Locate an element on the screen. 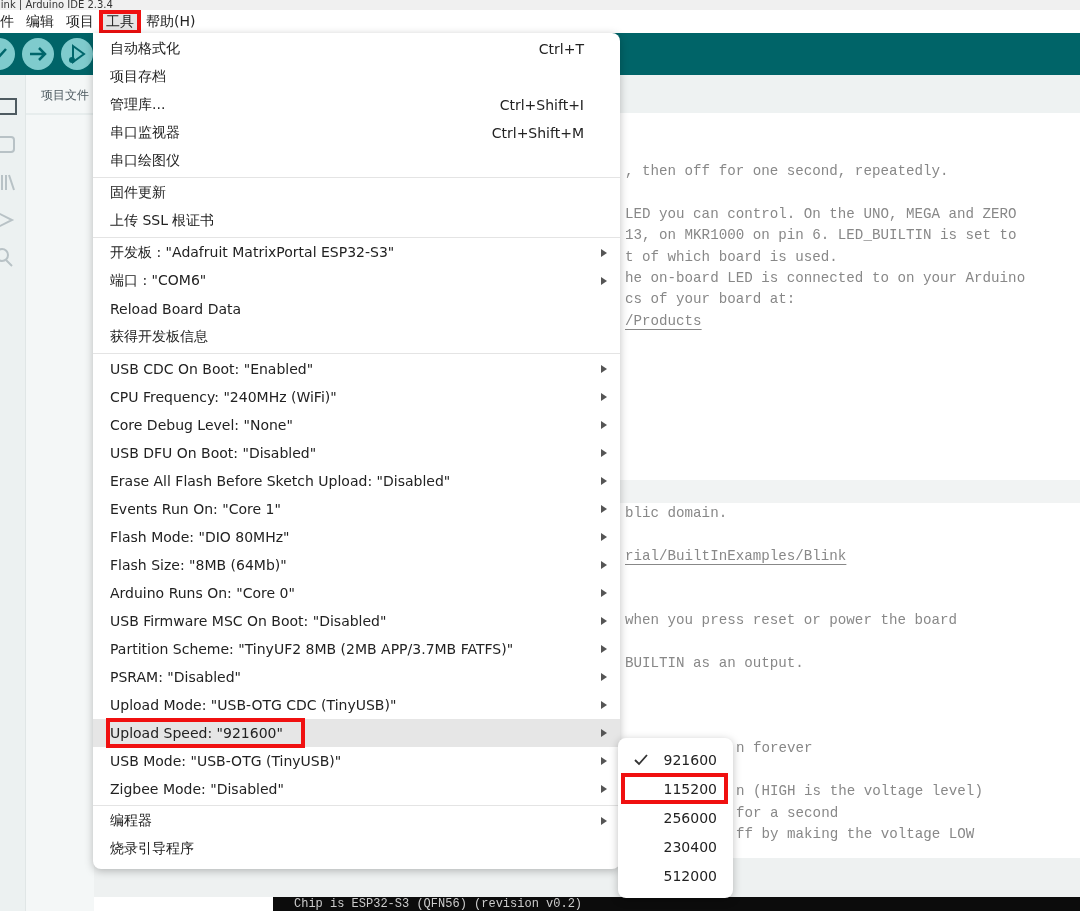 Image resolution: width=1080 pixels, height=911 pixels. shortcut-text: Ctrl+T is located at coordinates (561, 49).